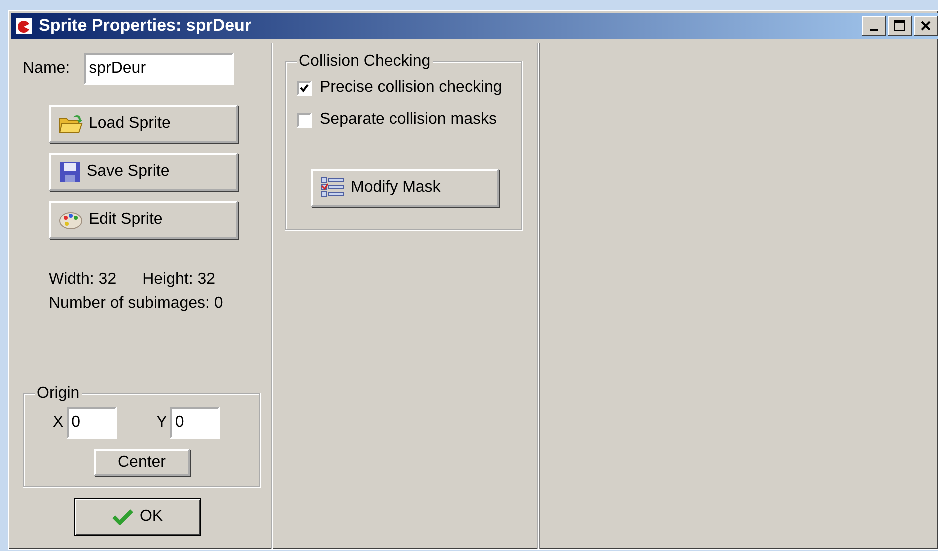 The width and height of the screenshot is (938, 551). I want to click on checkmark-icon, so click(123, 517).